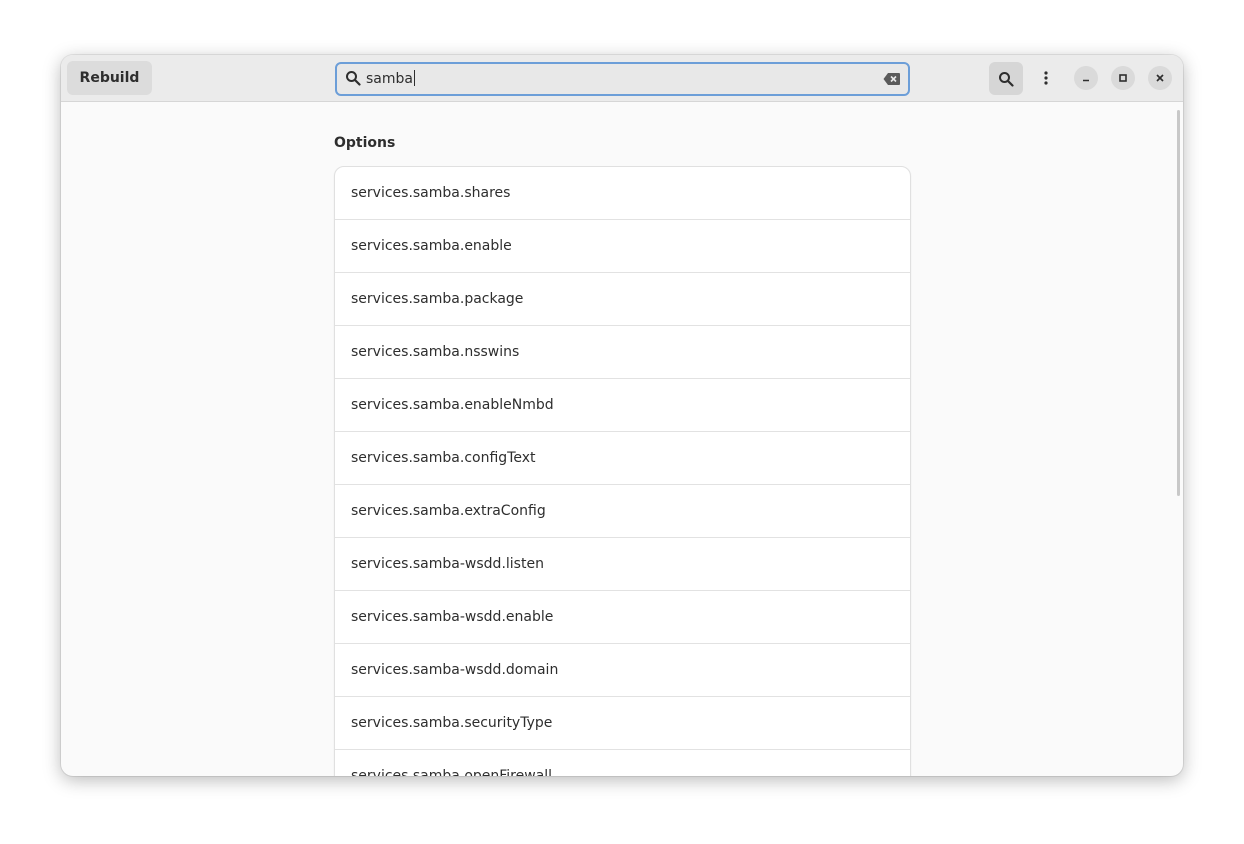  I want to click on maximize-button, so click(1123, 78).